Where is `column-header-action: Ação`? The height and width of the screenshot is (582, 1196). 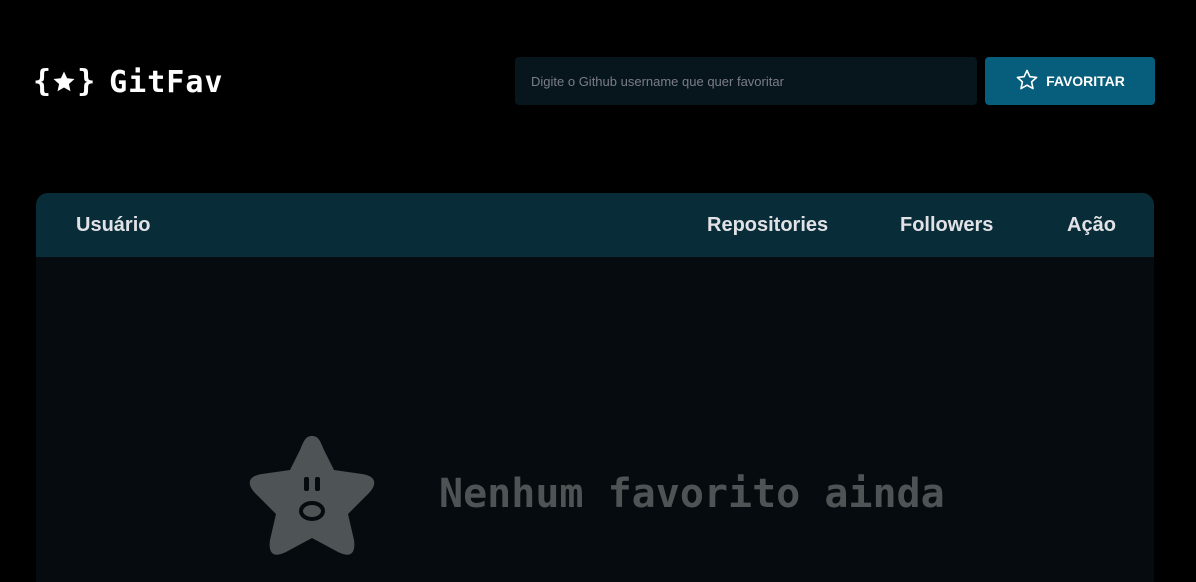 column-header-action: Ação is located at coordinates (1091, 225).